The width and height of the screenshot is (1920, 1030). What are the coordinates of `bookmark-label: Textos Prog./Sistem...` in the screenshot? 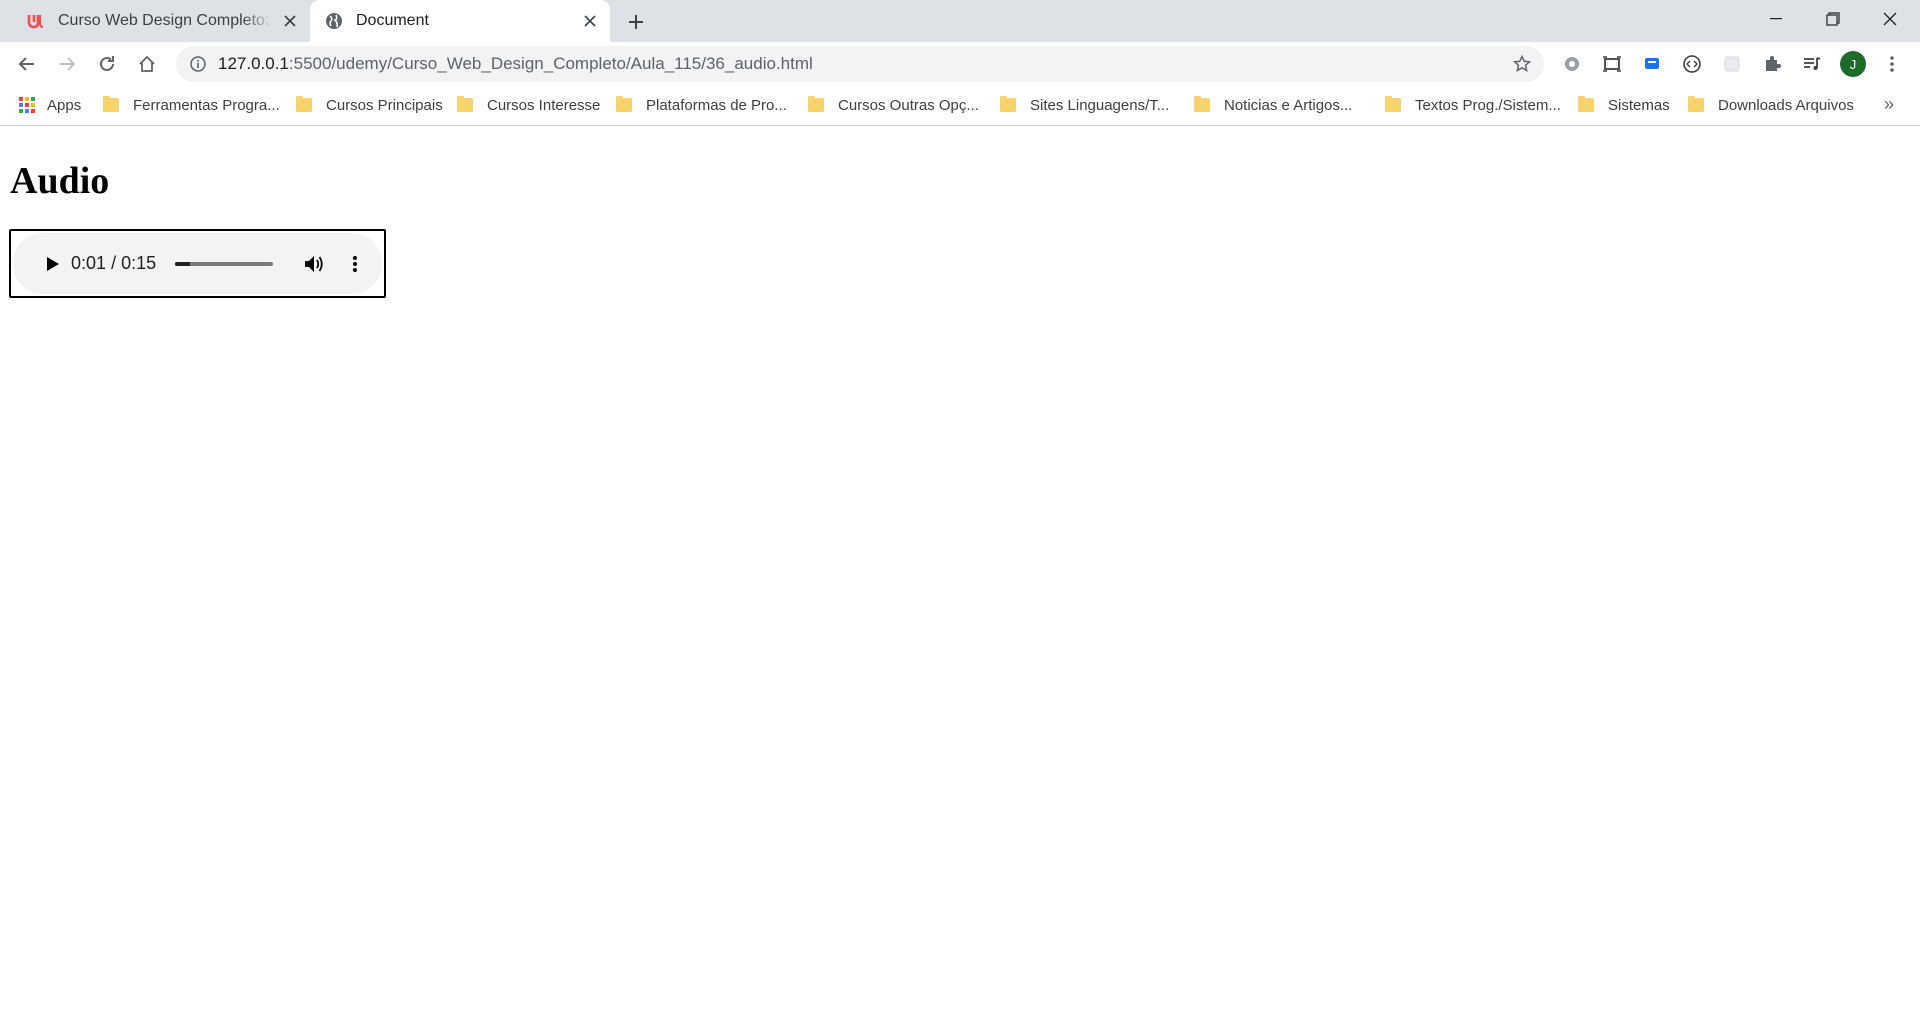 It's located at (1488, 105).